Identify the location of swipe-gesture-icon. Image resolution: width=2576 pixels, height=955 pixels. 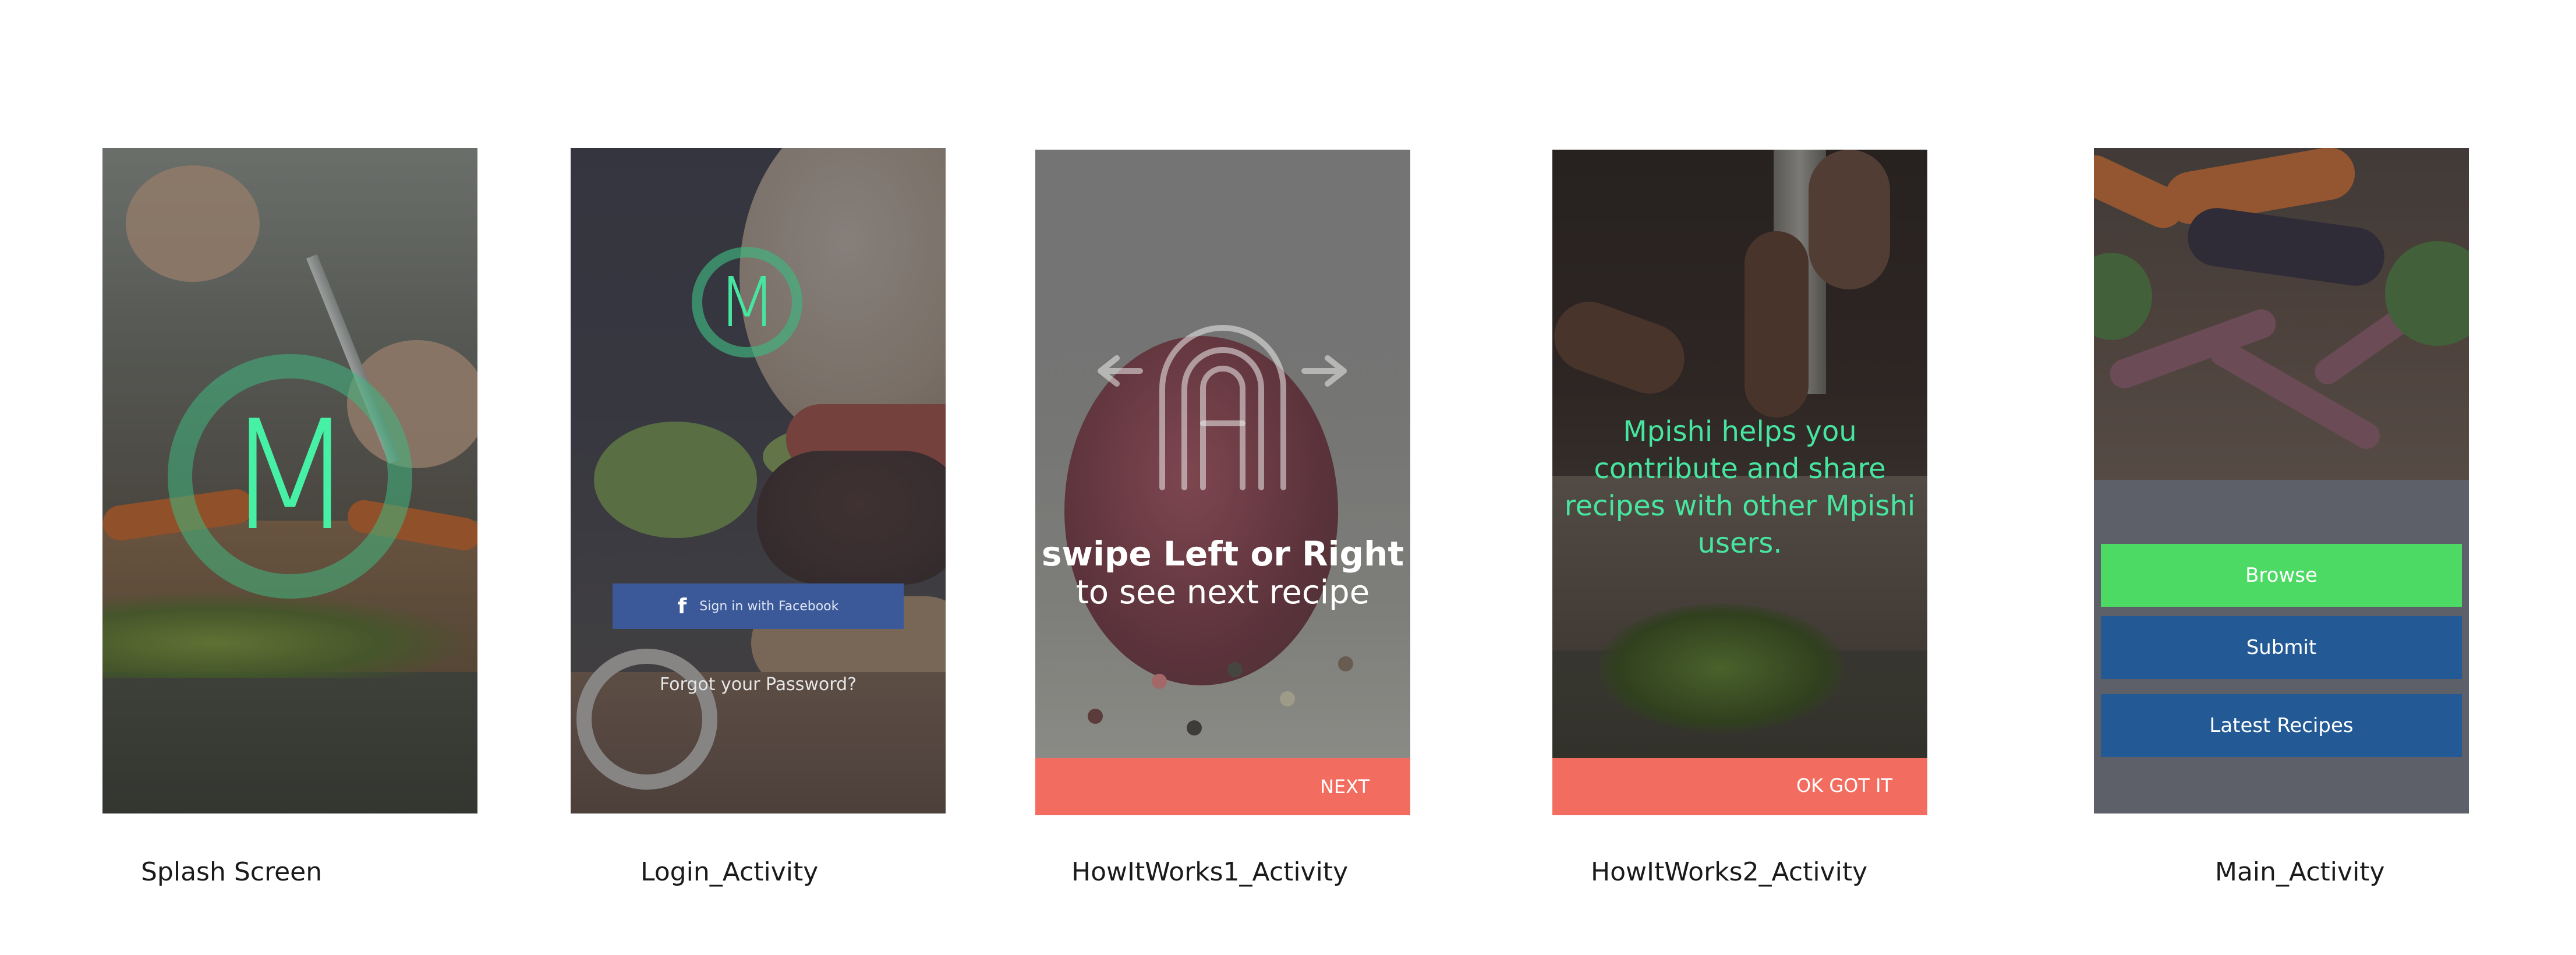
(1222, 407).